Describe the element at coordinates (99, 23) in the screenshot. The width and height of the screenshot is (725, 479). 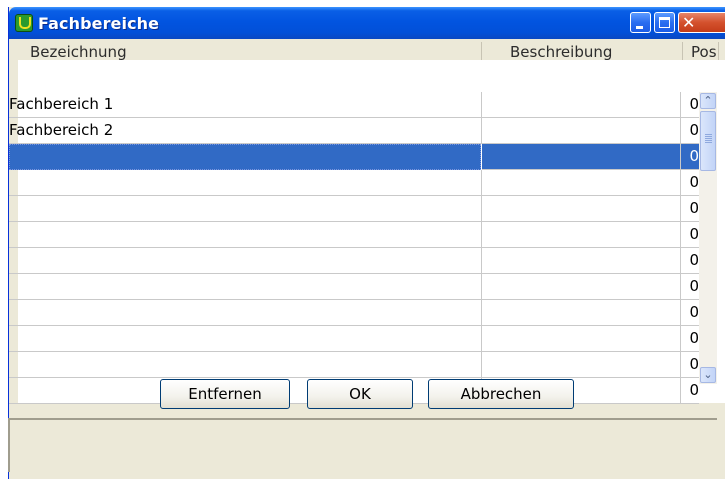
I see `window-title: Fachbereiche` at that location.